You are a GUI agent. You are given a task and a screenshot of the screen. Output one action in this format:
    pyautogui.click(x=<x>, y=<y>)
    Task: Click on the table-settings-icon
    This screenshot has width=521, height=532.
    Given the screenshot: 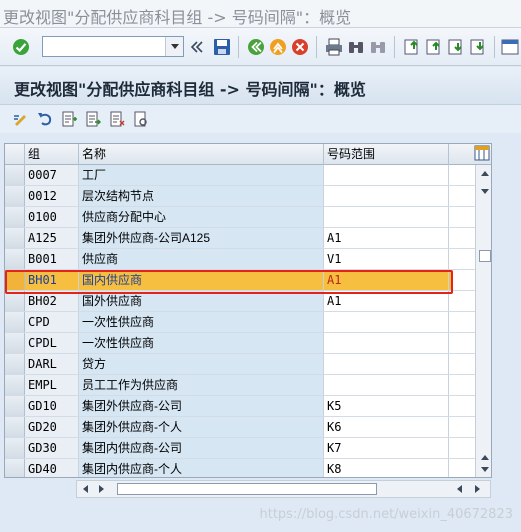 What is the action you would take?
    pyautogui.click(x=482, y=153)
    